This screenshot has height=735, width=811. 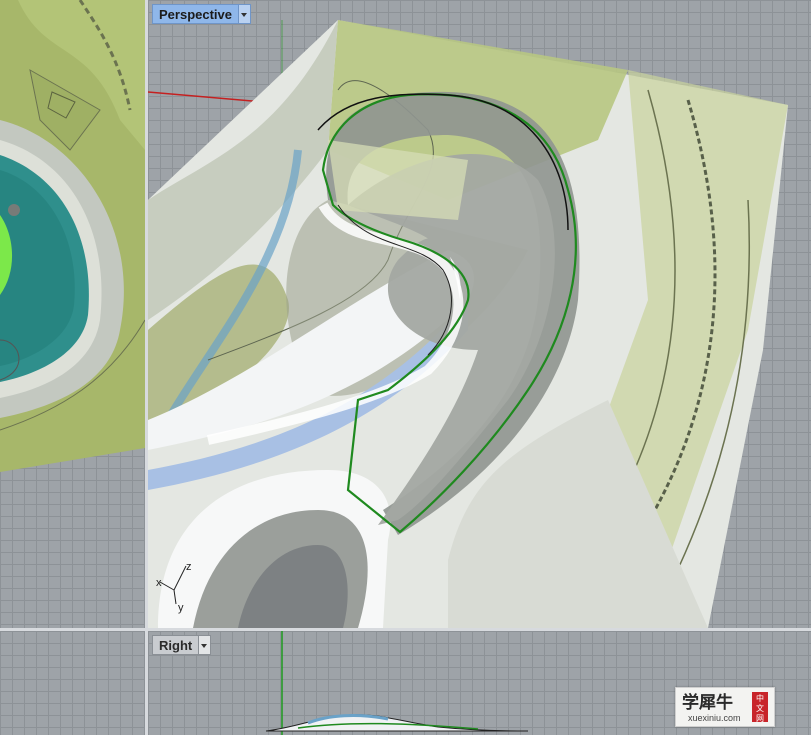 I want to click on perspective-viewport-title: Perspective, so click(x=201, y=14).